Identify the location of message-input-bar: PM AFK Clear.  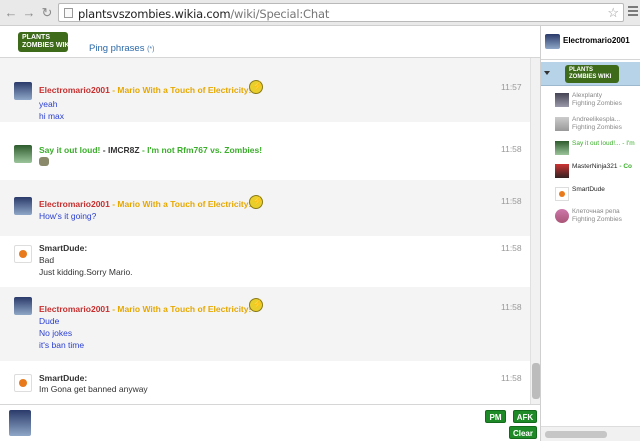
(270, 422).